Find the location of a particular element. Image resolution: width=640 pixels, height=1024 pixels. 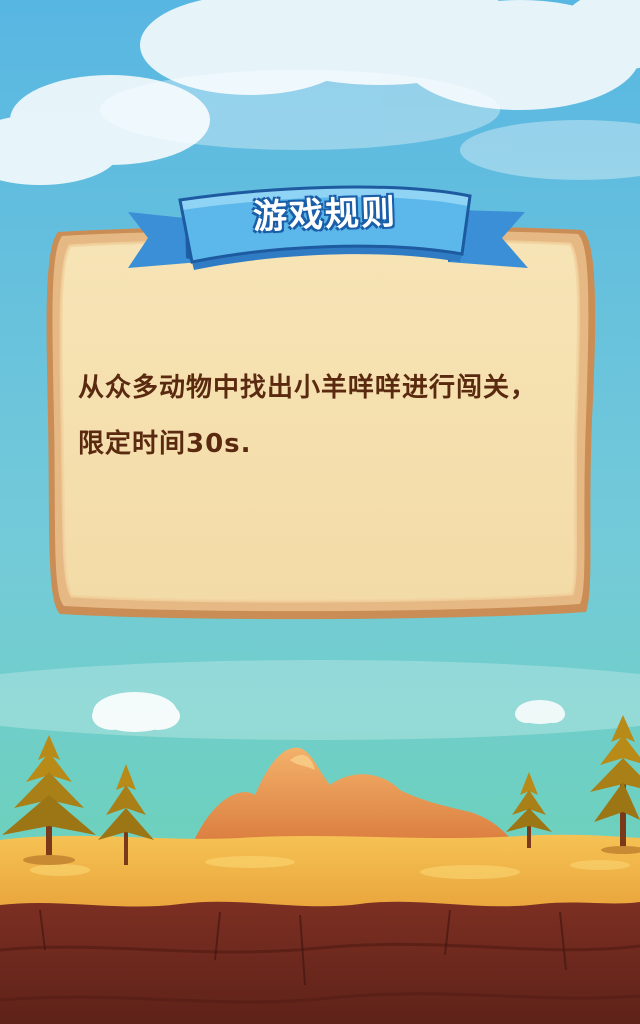

rules-title: 游戏规则 is located at coordinates (325, 215).